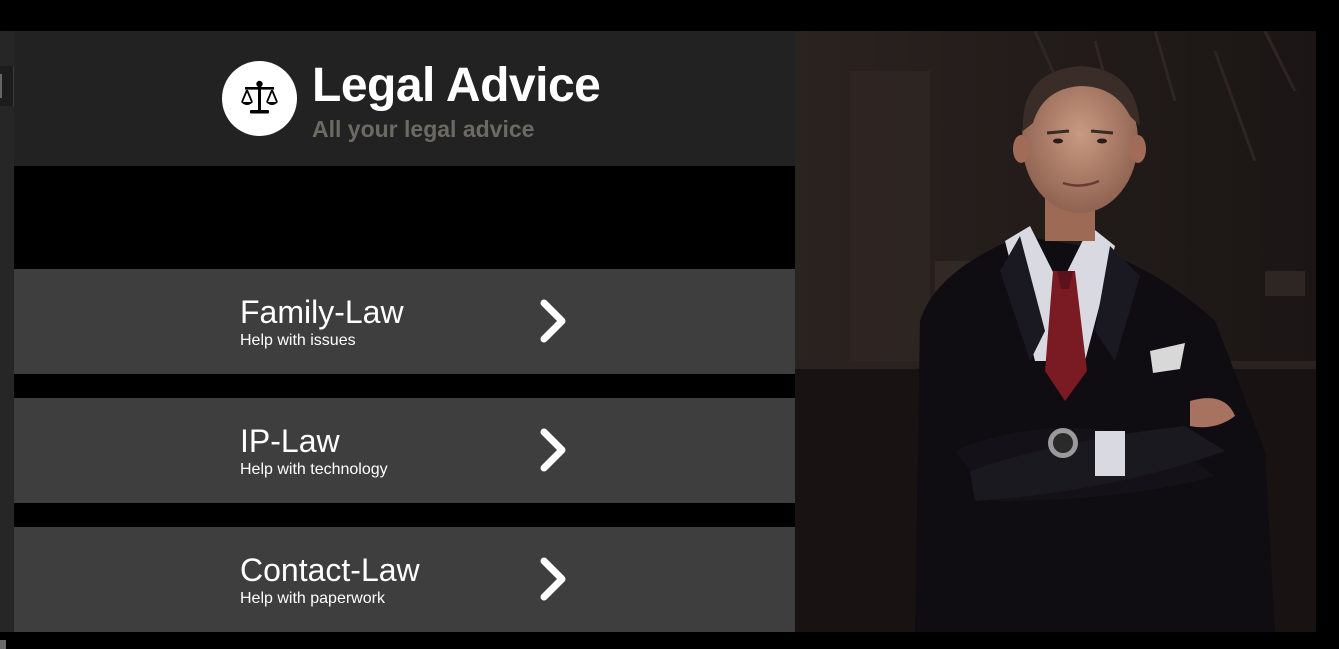  I want to click on card-contact-law: Contact-Law Help with paperwork, so click(404, 579).